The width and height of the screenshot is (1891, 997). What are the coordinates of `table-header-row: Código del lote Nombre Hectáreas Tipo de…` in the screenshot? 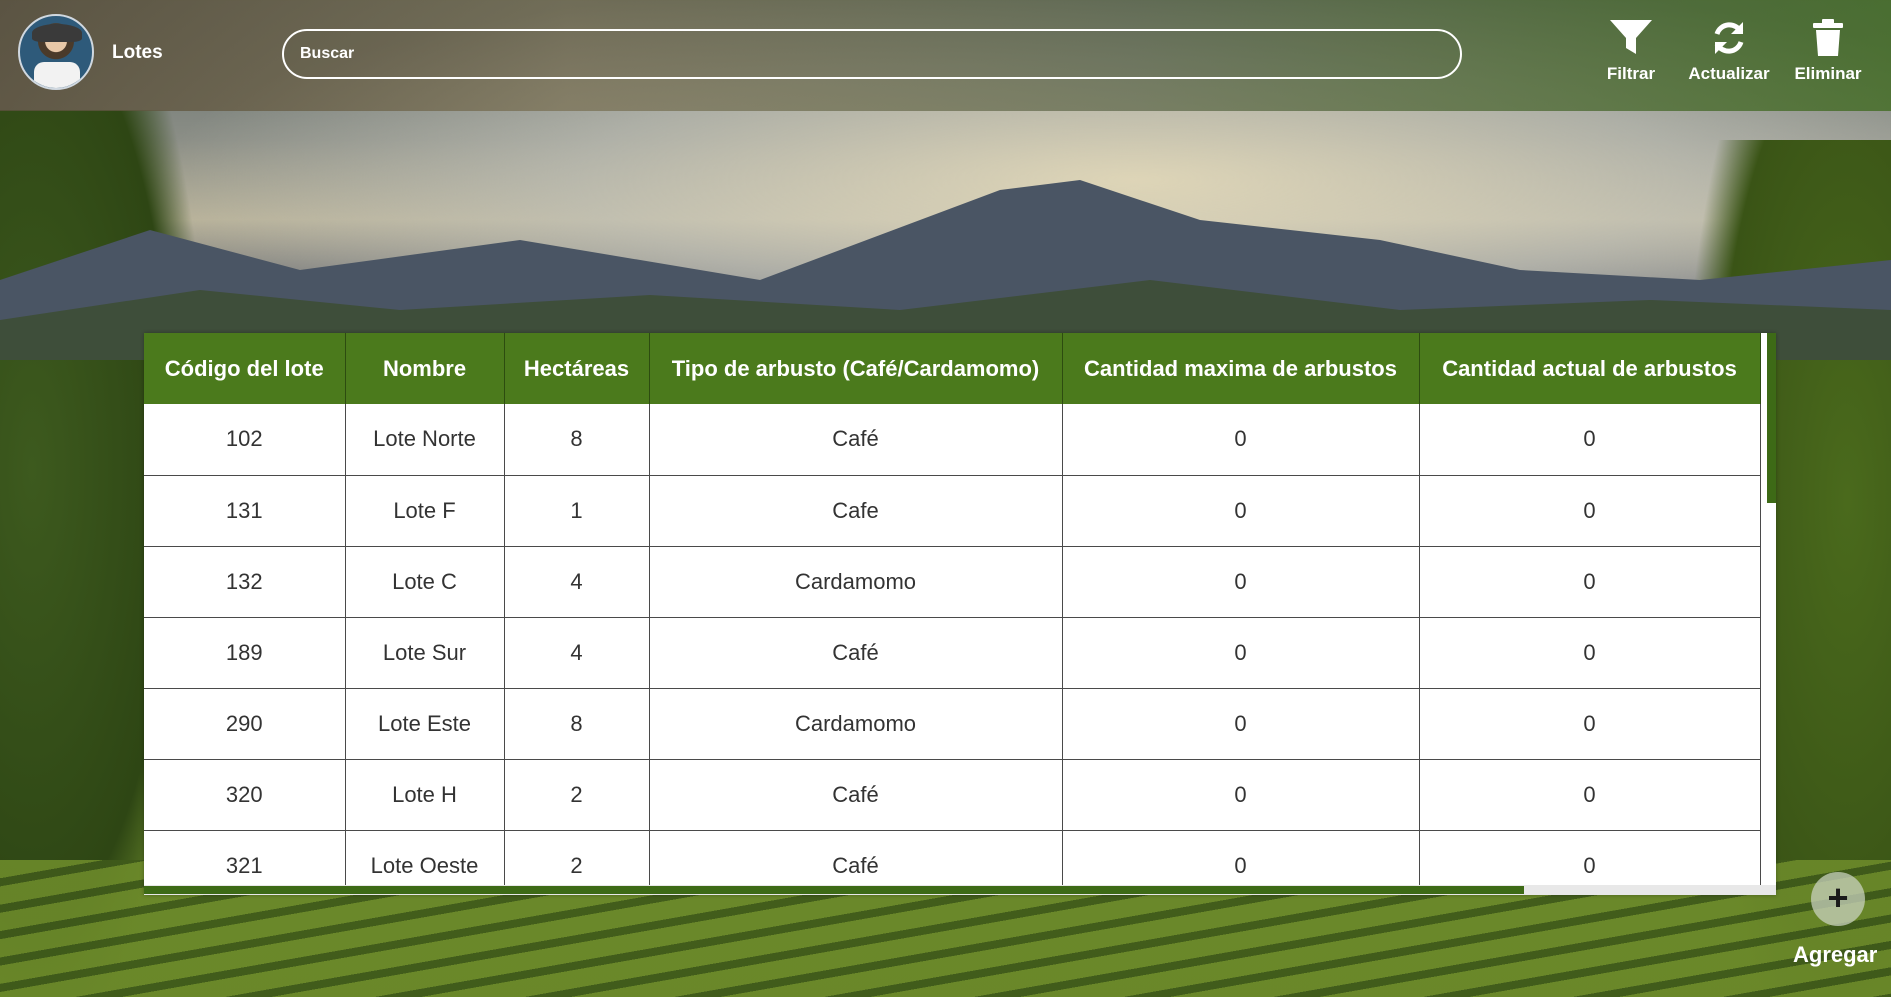 It's located at (952, 368).